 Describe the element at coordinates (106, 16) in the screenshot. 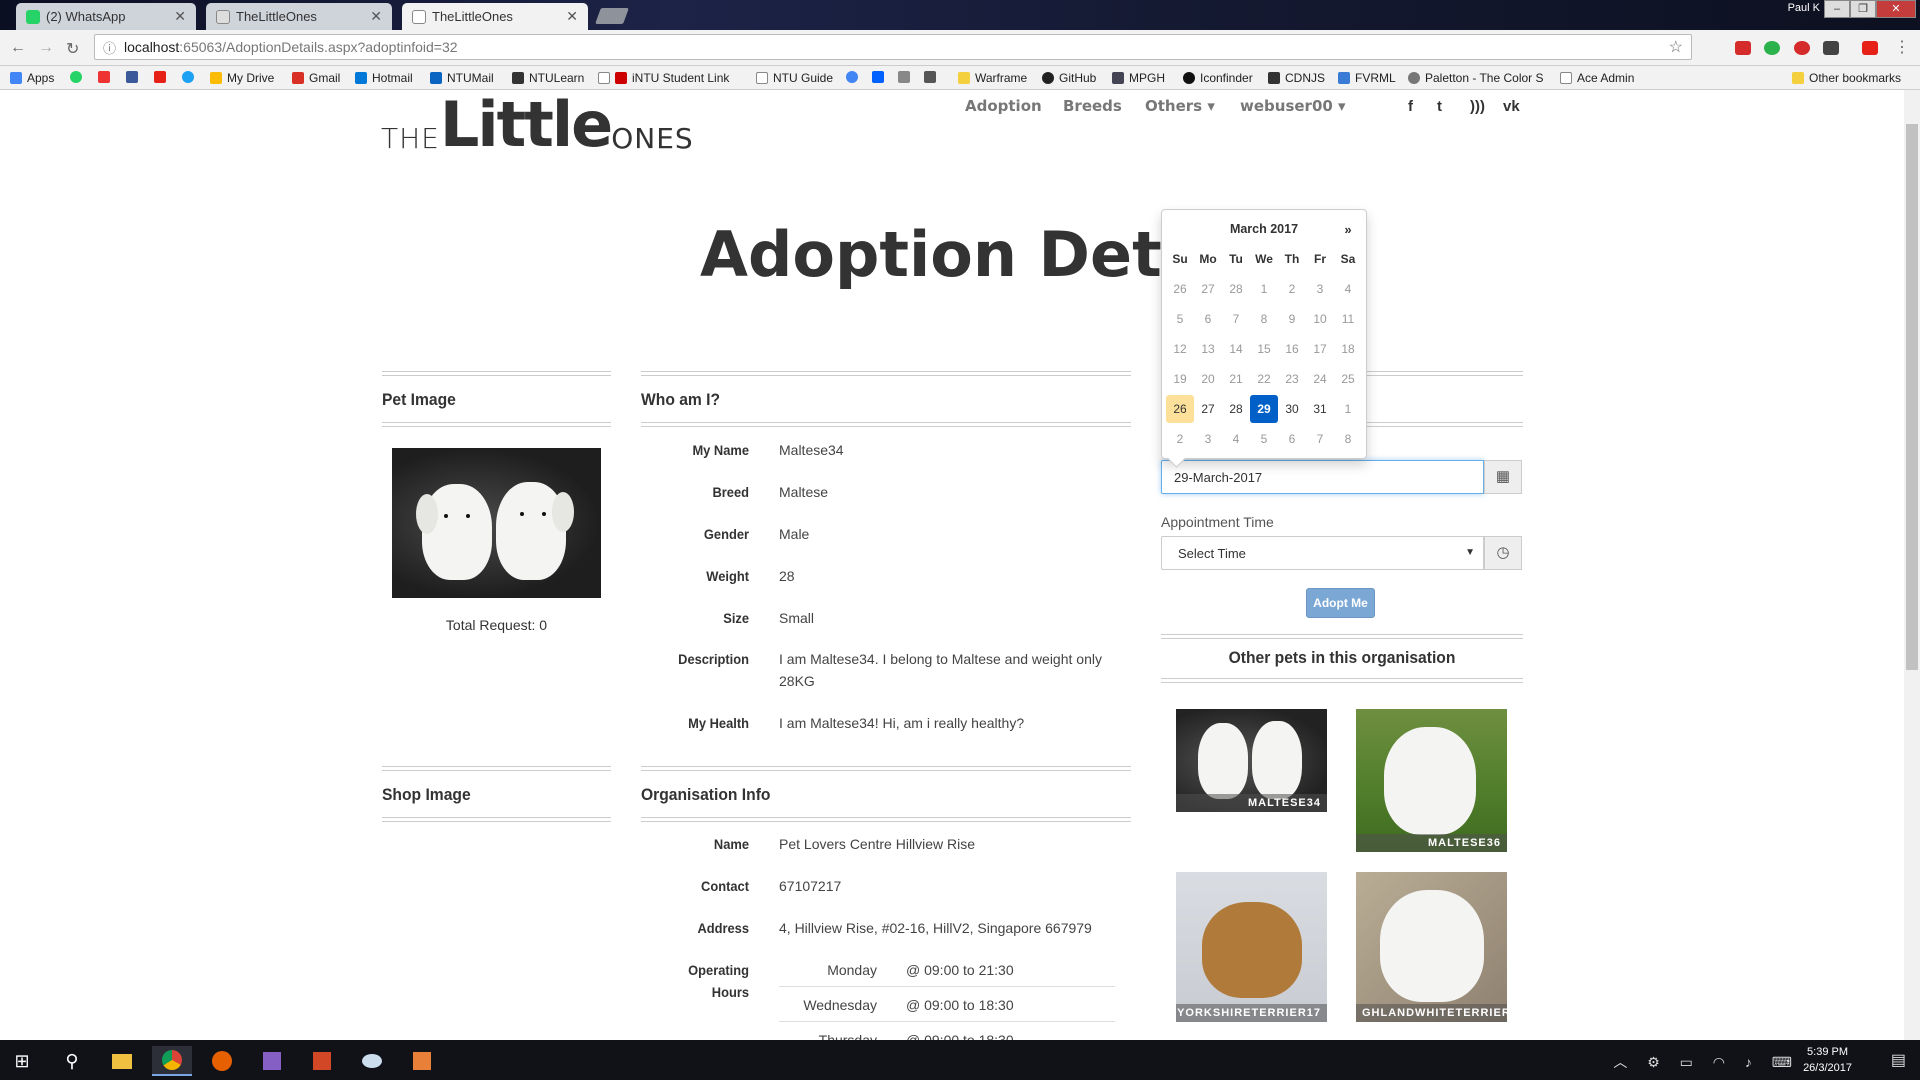

I see `tab-whatsapp: (2) WhatsApp ✕` at that location.